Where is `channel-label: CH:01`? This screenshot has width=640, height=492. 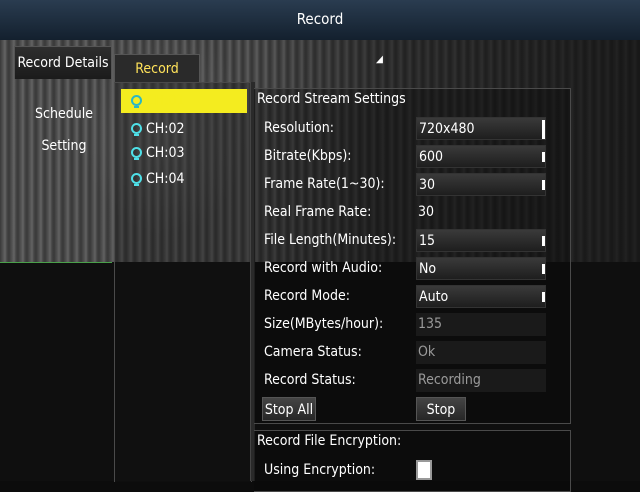
channel-label: CH:01 is located at coordinates (165, 101).